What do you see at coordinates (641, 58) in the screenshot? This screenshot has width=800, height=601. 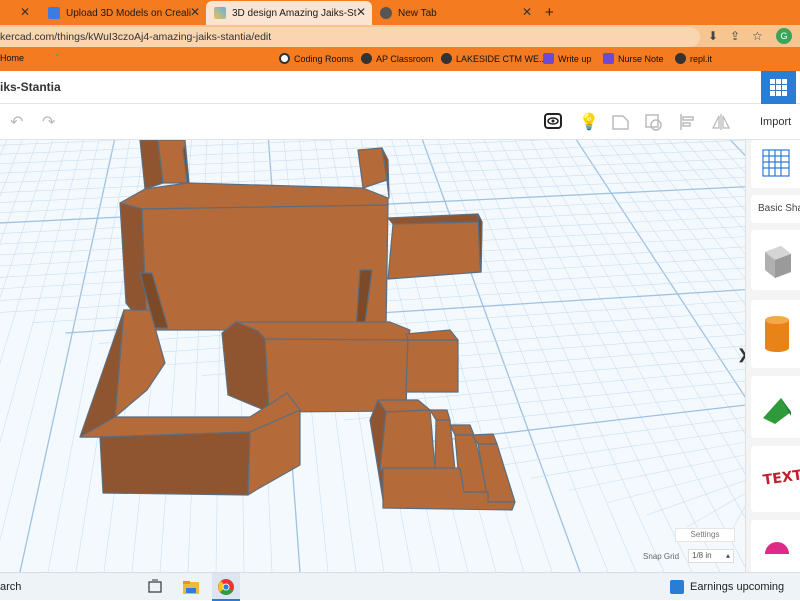 I see `bookmark-label: Nurse Note` at bounding box center [641, 58].